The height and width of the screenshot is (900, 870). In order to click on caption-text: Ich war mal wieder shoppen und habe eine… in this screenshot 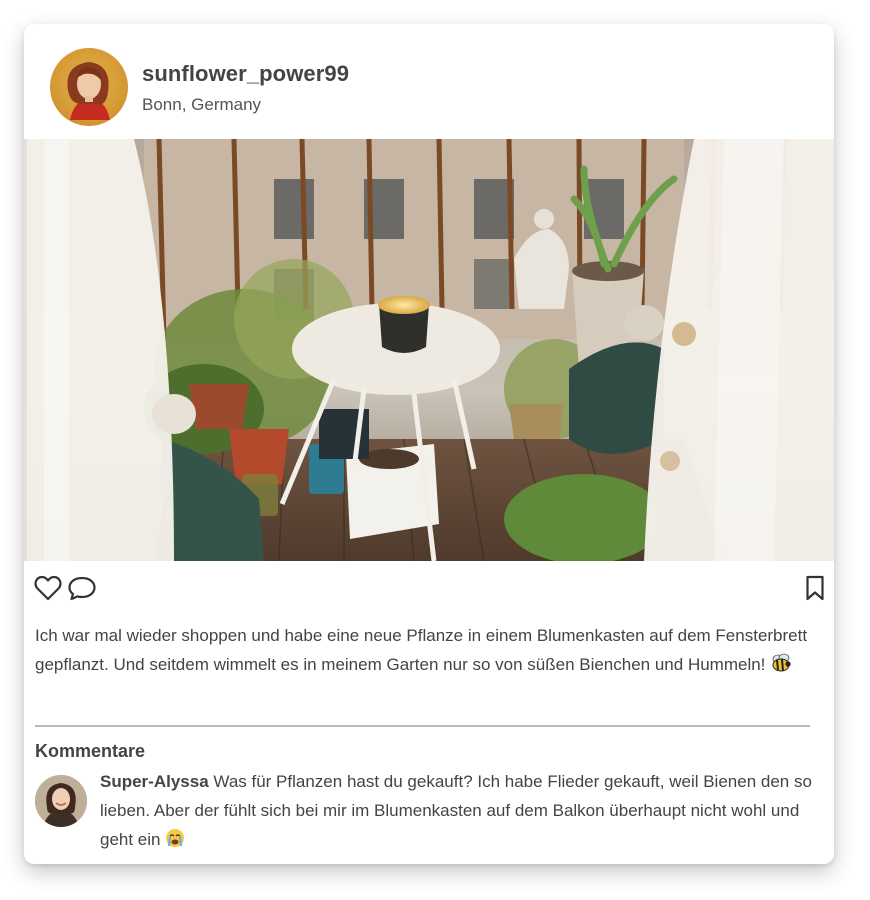, I will do `click(421, 650)`.